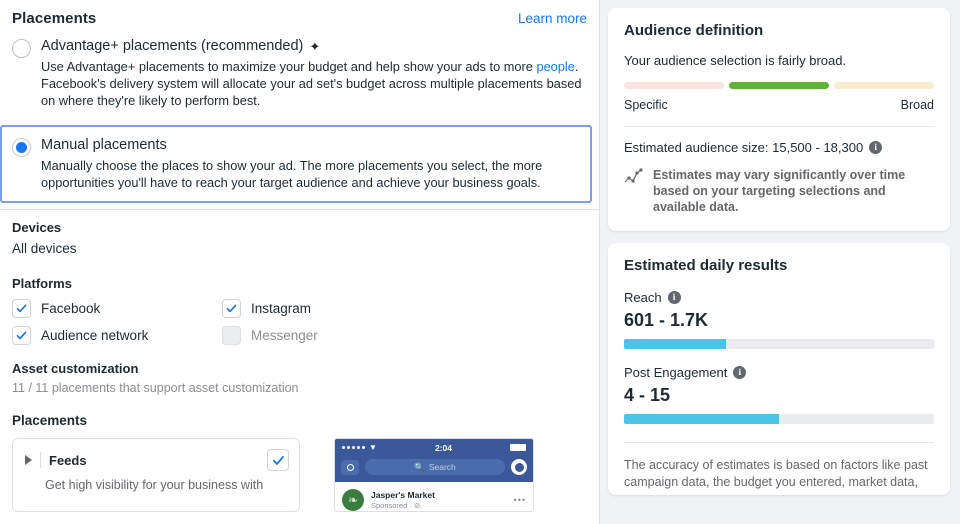 The width and height of the screenshot is (960, 524). What do you see at coordinates (50, 420) in the screenshot?
I see `placements-list-label: Placements` at bounding box center [50, 420].